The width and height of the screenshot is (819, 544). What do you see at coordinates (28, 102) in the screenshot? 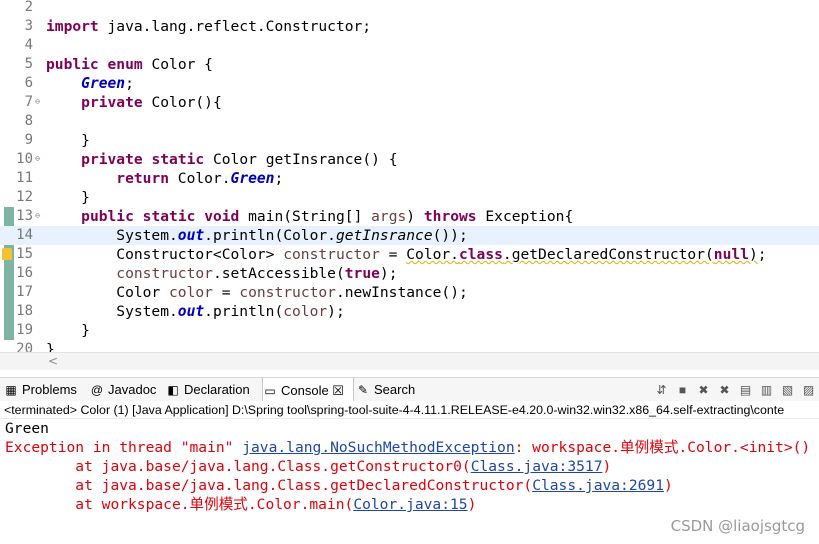
I see `line-number: 7` at bounding box center [28, 102].